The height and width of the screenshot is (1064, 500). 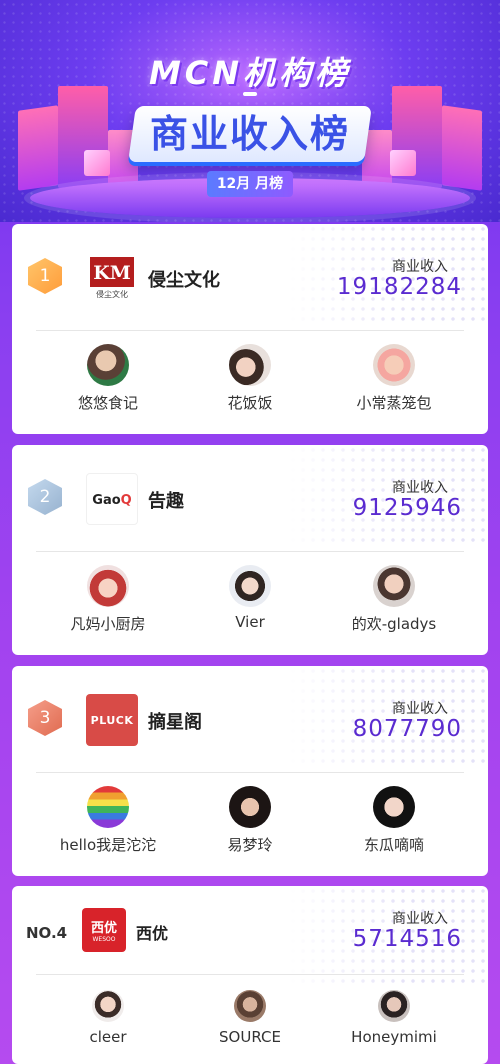 I want to click on svg-text: KM, so click(x=112, y=273).